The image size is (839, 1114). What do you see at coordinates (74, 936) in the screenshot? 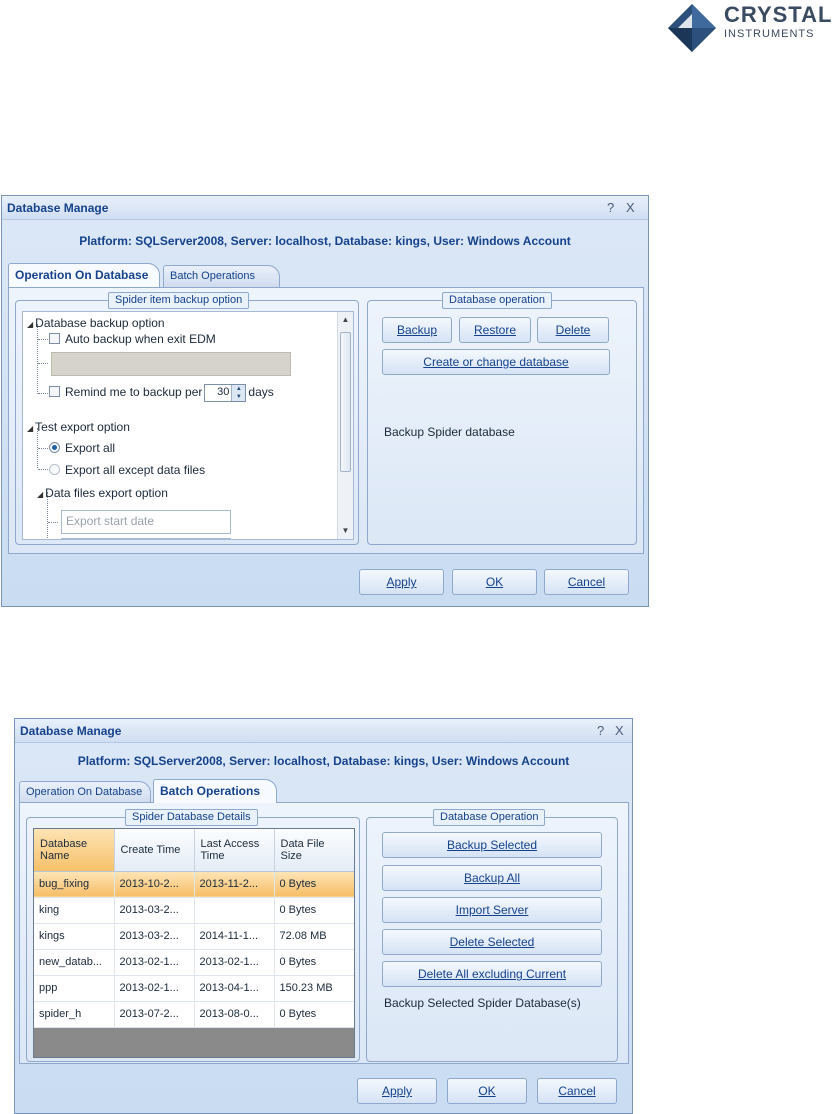
I see `table-cell: kings` at bounding box center [74, 936].